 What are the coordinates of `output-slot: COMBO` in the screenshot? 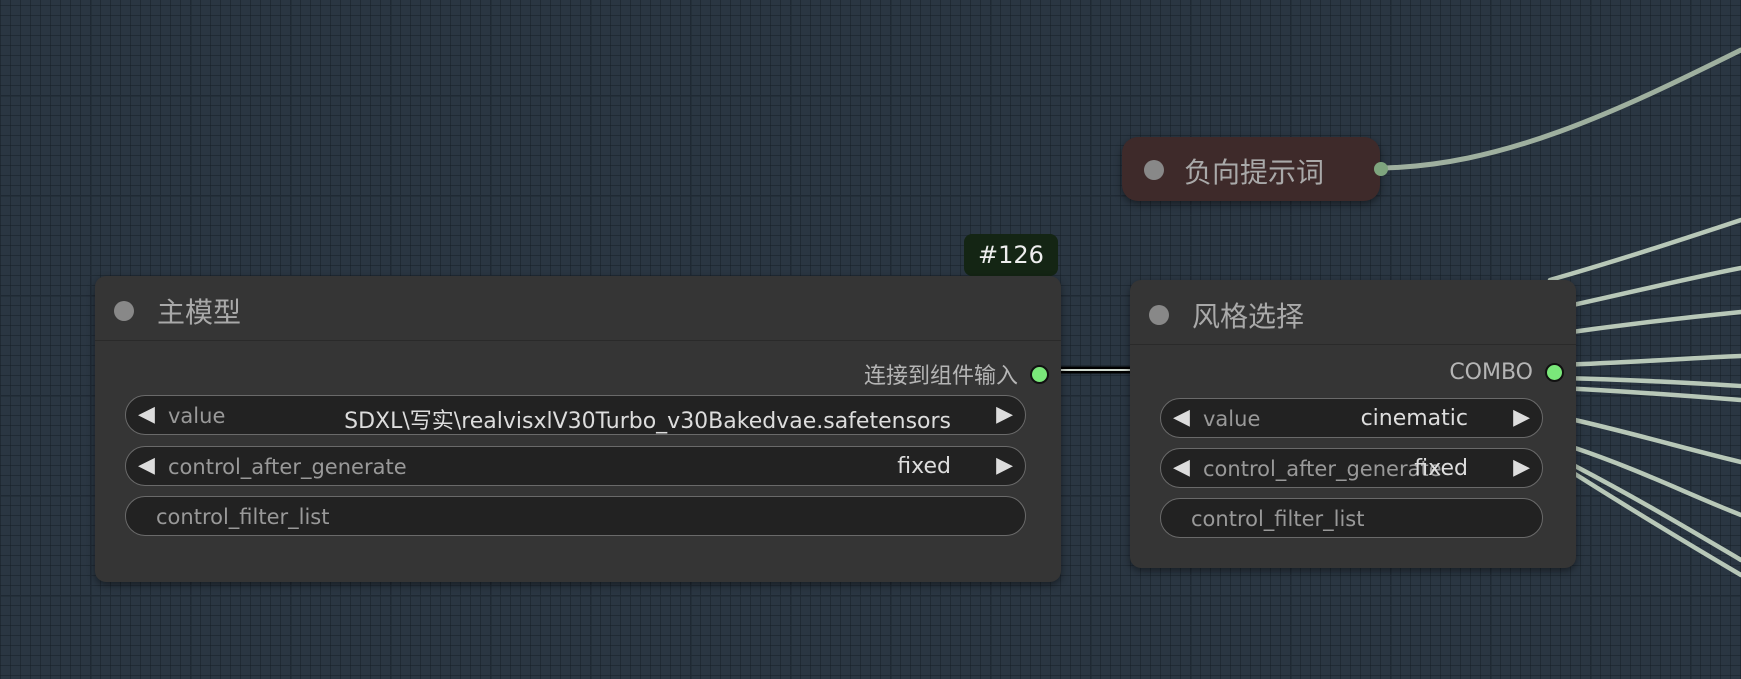 It's located at (1506, 372).